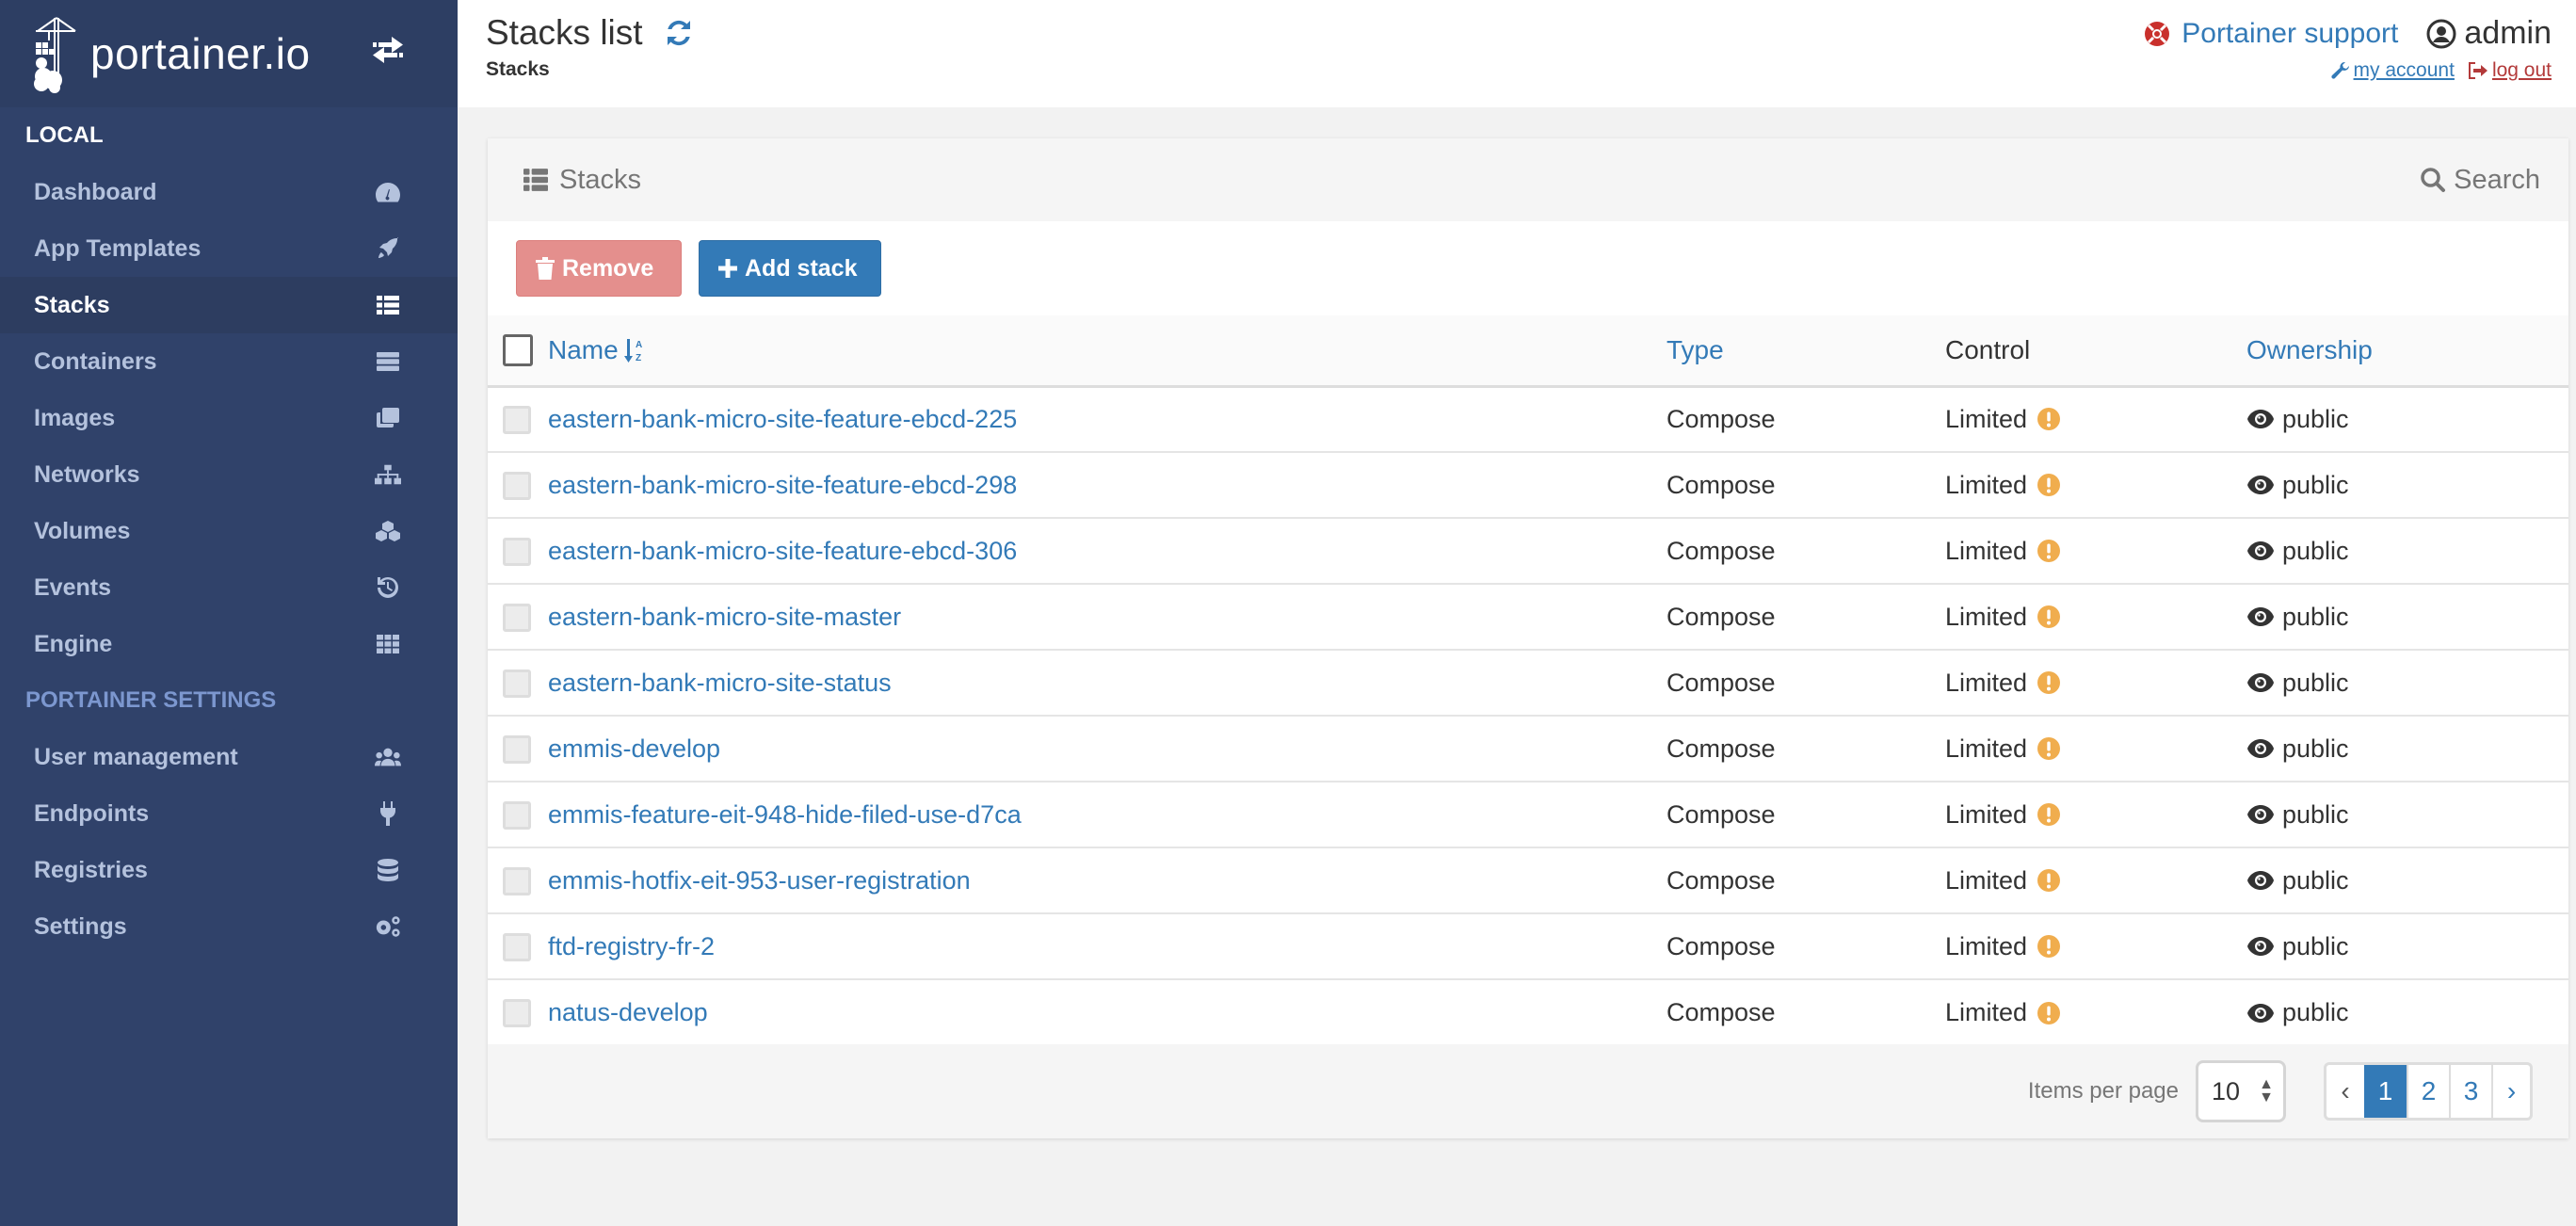 The width and height of the screenshot is (2576, 1226). Describe the element at coordinates (229, 813) in the screenshot. I see `sidebar-item-endpoints: Endpoints` at that location.